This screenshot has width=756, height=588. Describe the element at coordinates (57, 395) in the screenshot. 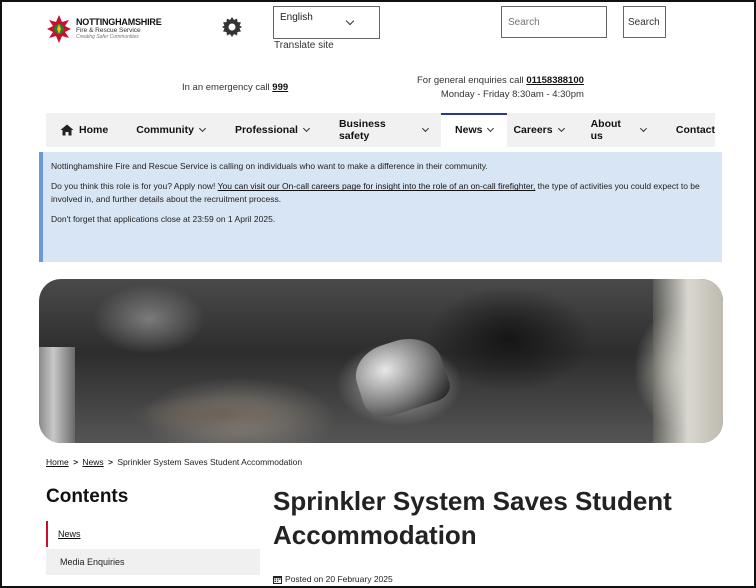

I see `hero-detail-pipe` at that location.